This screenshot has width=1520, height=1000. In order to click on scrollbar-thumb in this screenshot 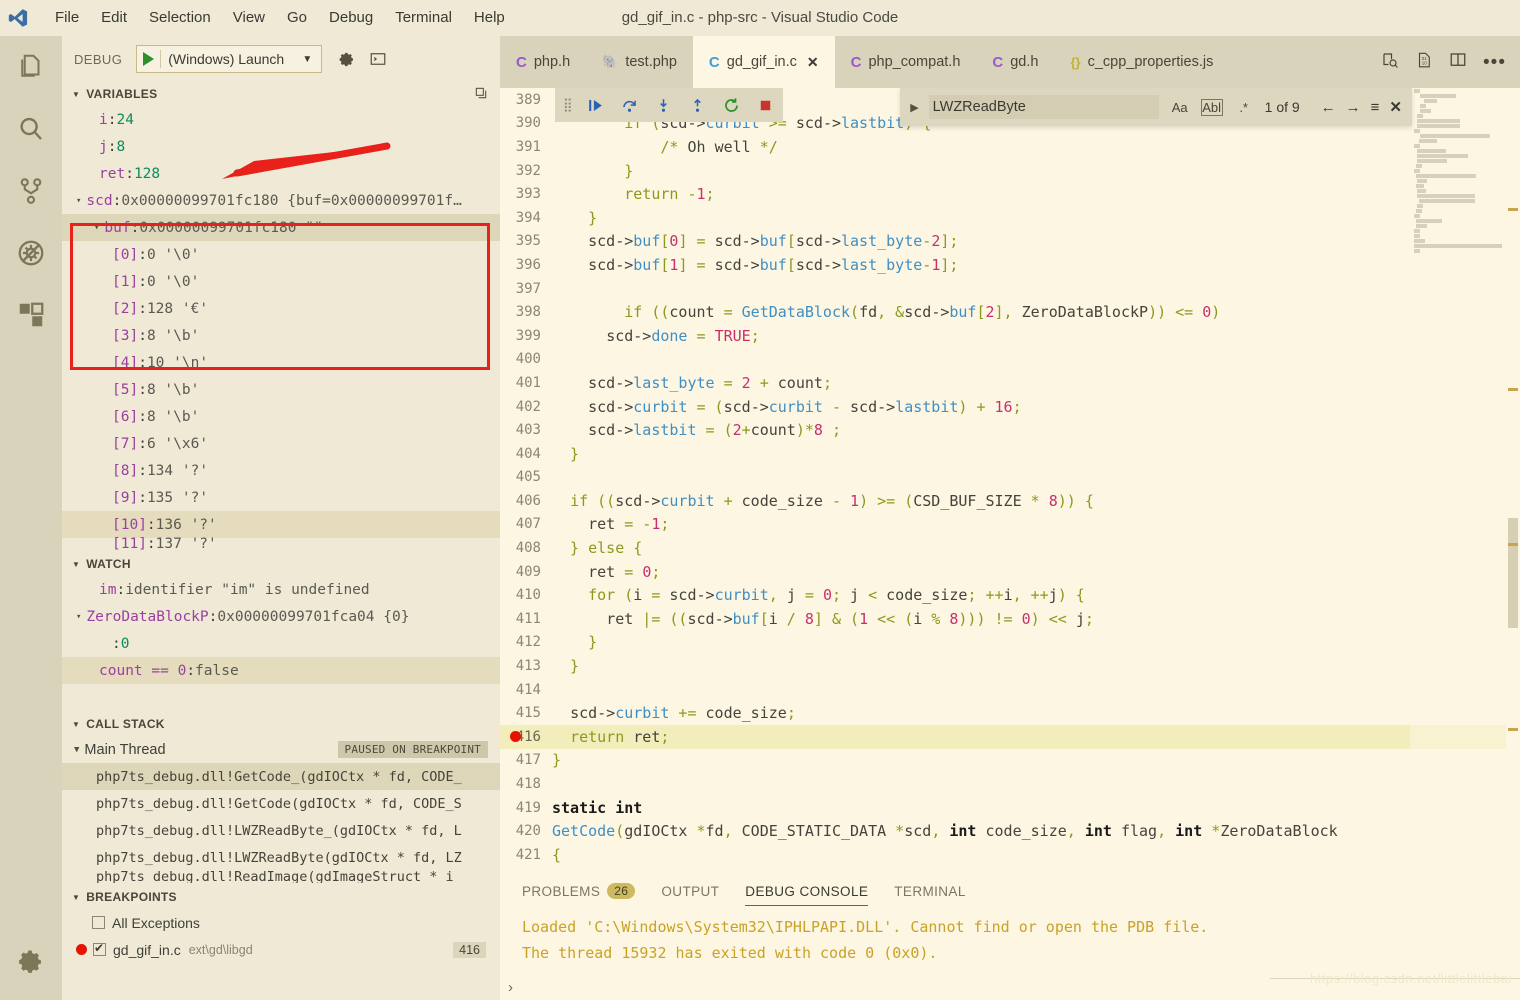, I will do `click(1513, 573)`.